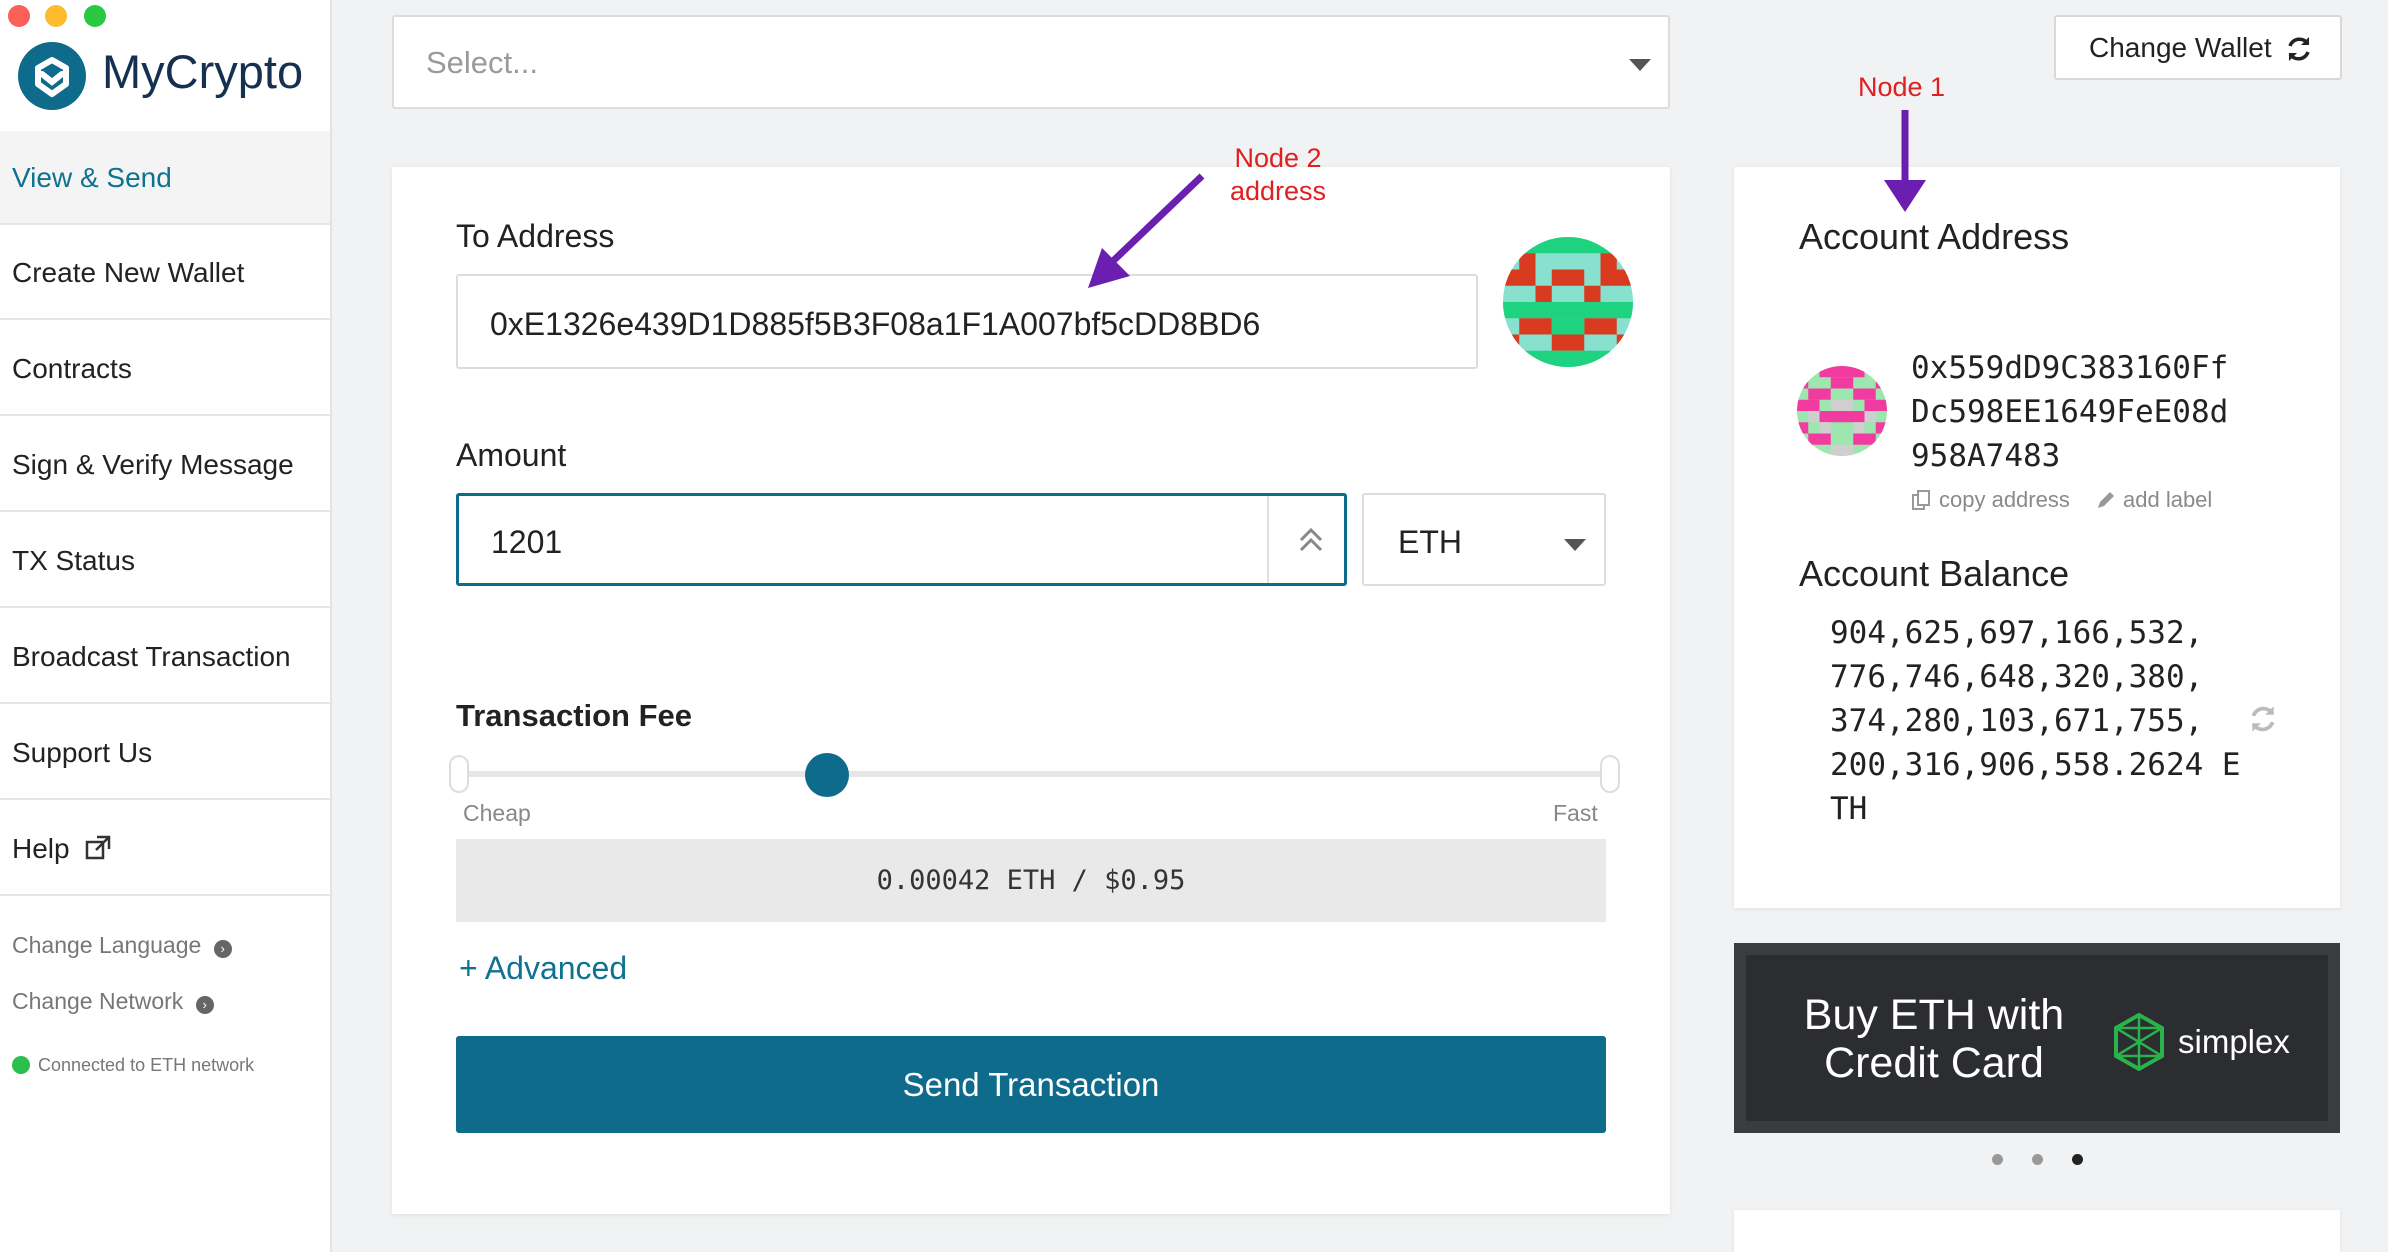  Describe the element at coordinates (153, 464) in the screenshot. I see `nav-label: Sign & Verify Message` at that location.